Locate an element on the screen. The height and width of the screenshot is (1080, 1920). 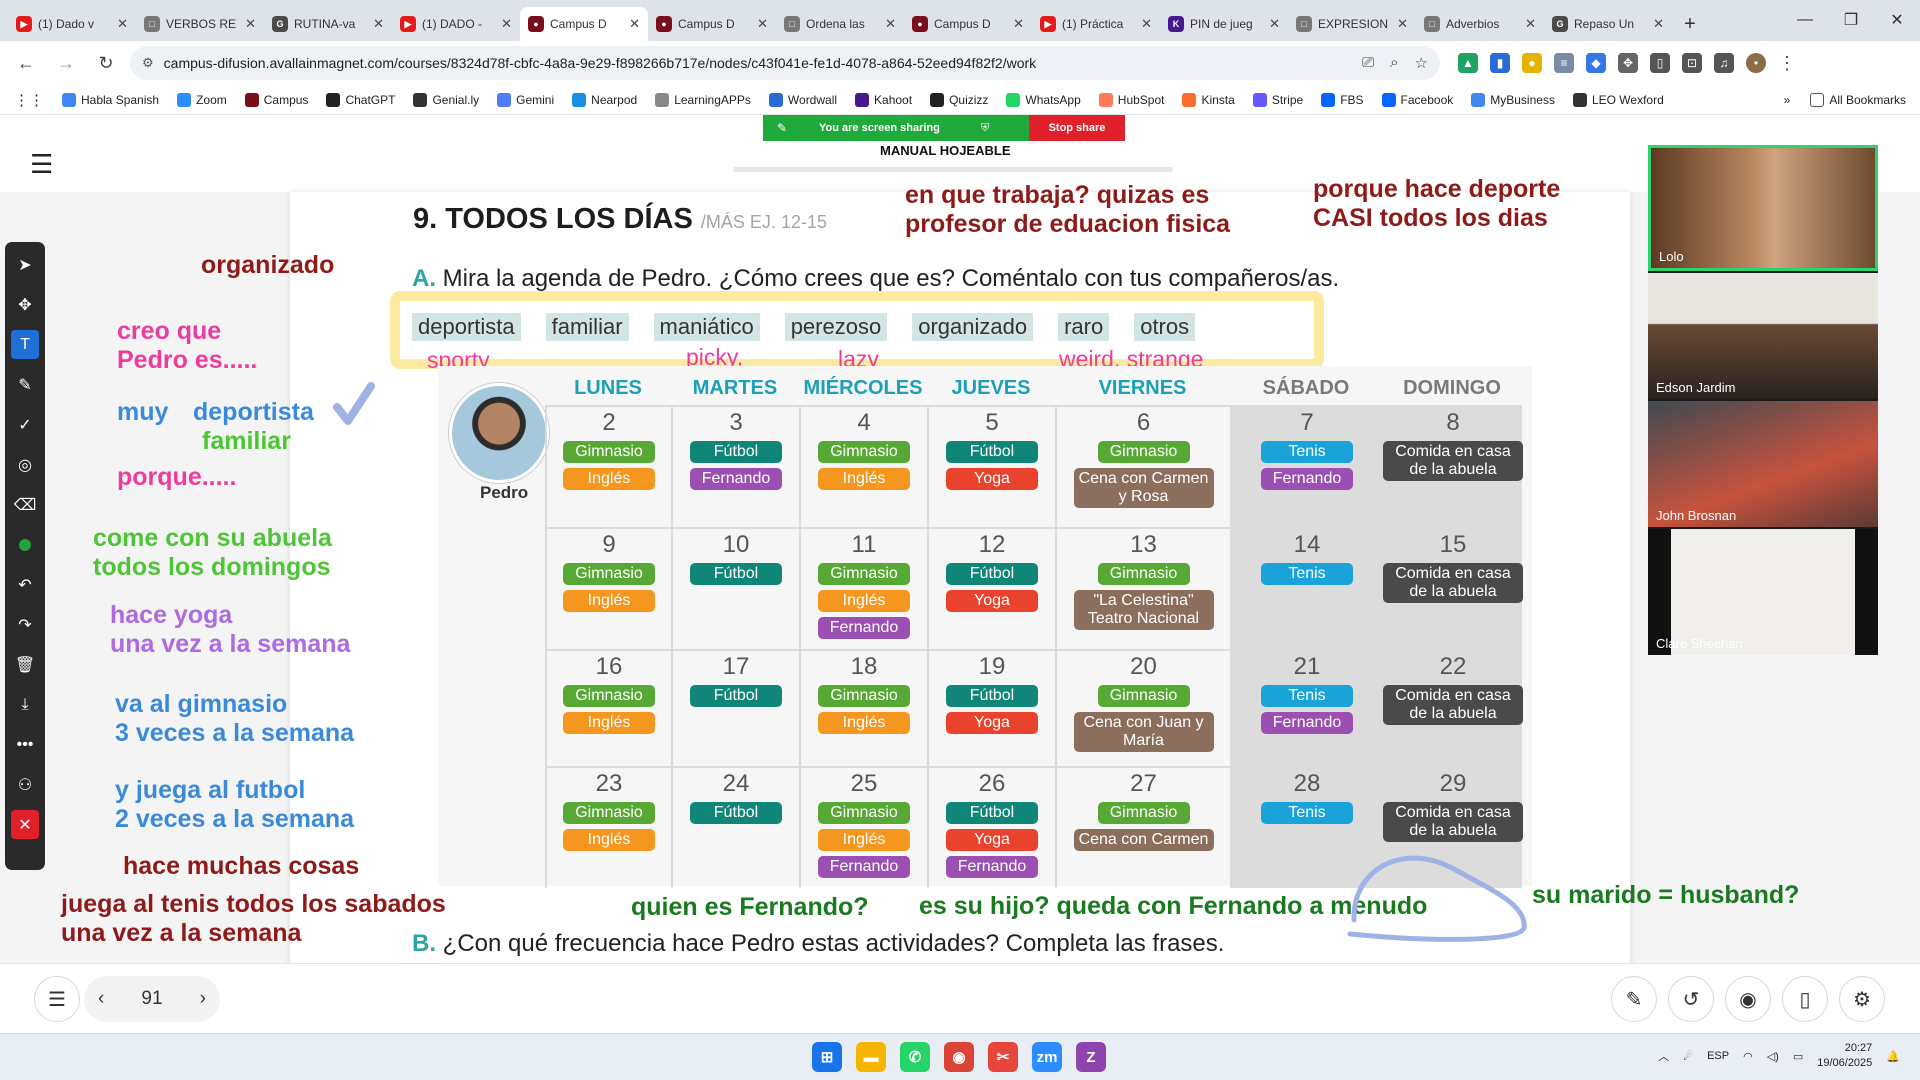
zoom-icon: zm is located at coordinates (1047, 1057).